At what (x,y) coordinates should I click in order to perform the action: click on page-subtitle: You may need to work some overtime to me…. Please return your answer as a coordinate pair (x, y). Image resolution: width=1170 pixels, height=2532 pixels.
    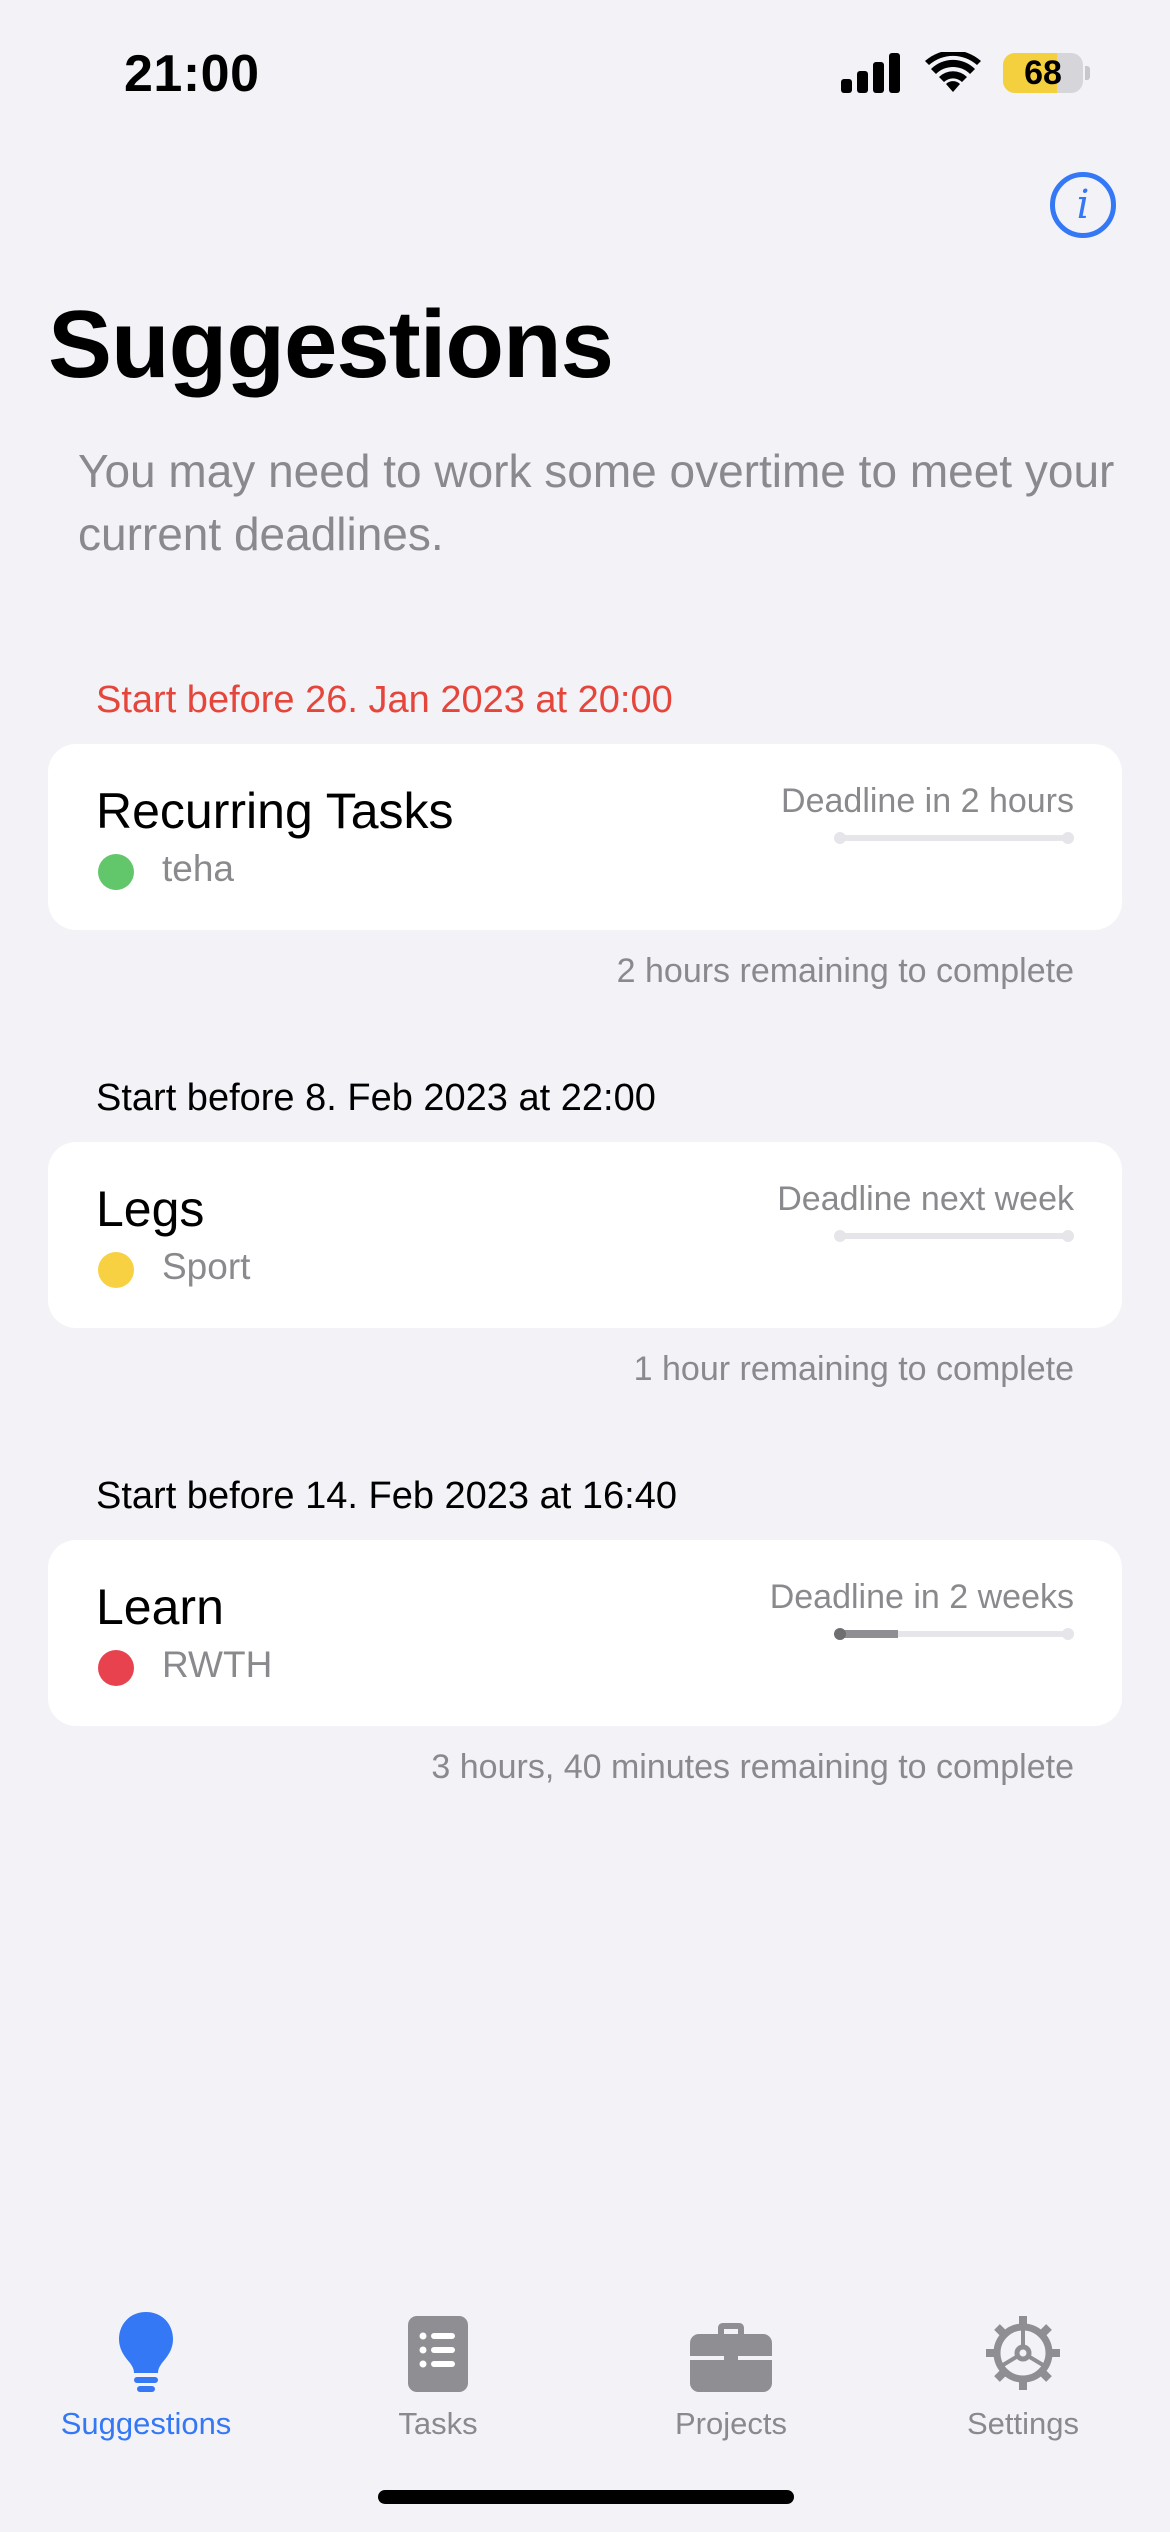
    Looking at the image, I should click on (596, 502).